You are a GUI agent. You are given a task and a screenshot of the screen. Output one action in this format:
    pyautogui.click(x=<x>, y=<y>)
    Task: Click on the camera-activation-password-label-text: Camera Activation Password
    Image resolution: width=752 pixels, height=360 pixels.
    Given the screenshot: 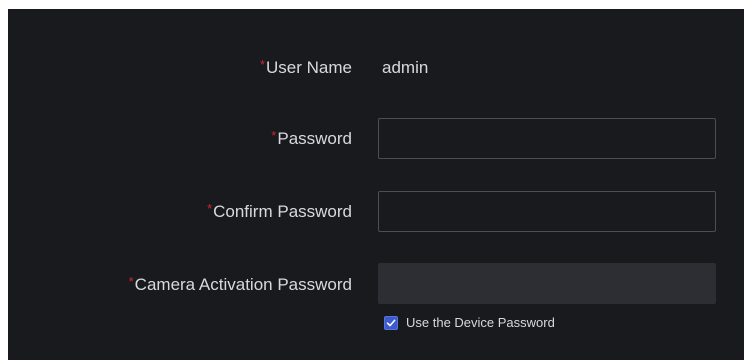 What is the action you would take?
    pyautogui.click(x=243, y=284)
    